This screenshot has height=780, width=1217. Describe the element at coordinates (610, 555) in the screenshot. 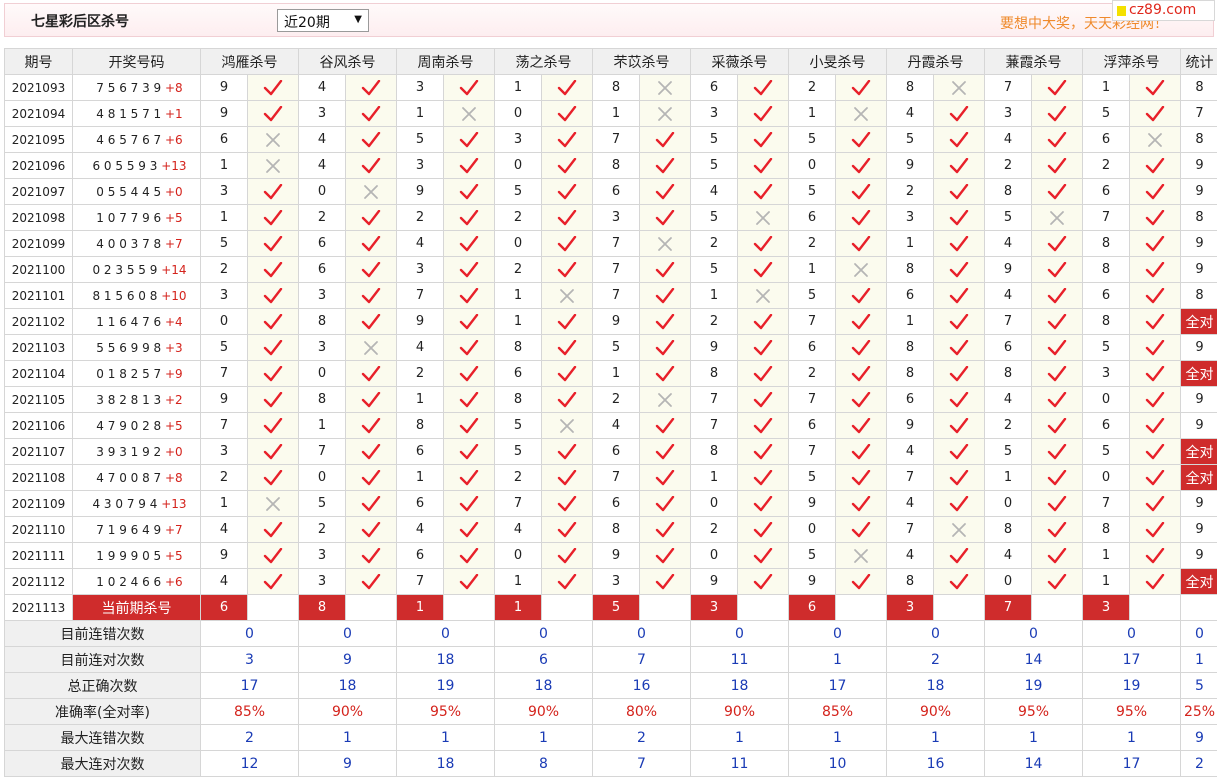

I see `table-row: 2021111 1 9 9 9 0 5 +5 9 3 6 0 9 0 5 4 4 1 9` at that location.